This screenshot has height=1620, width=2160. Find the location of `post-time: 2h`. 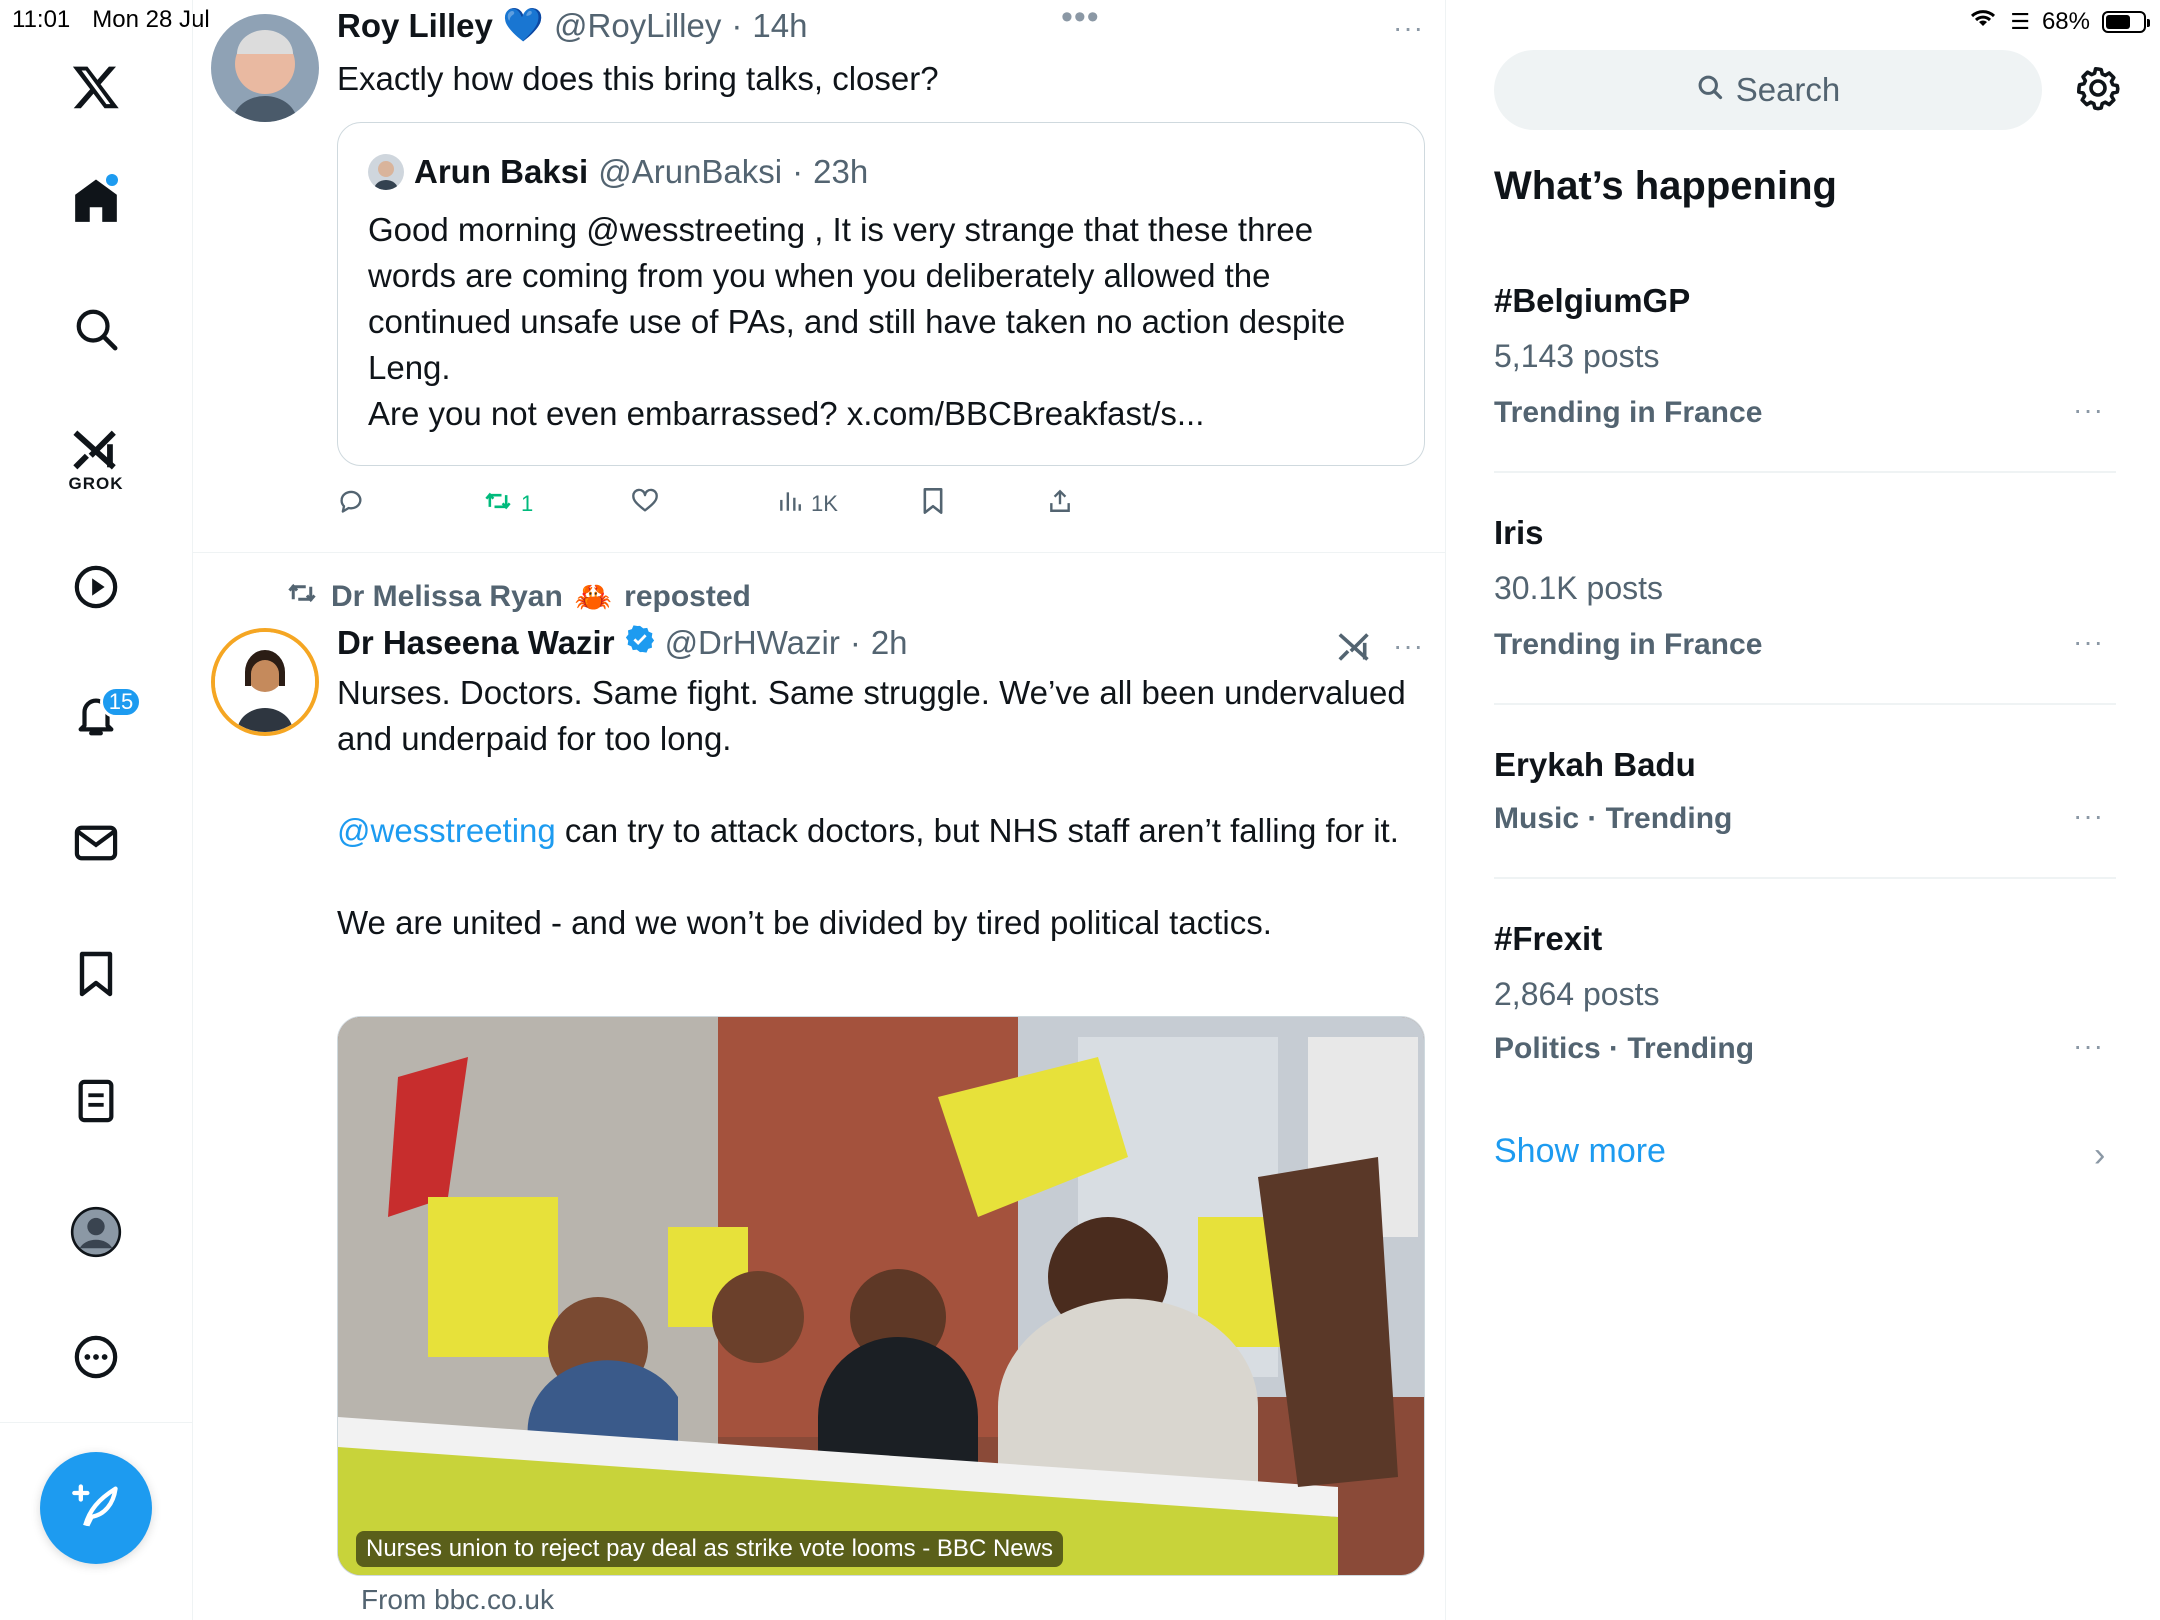

post-time: 2h is located at coordinates (889, 643).